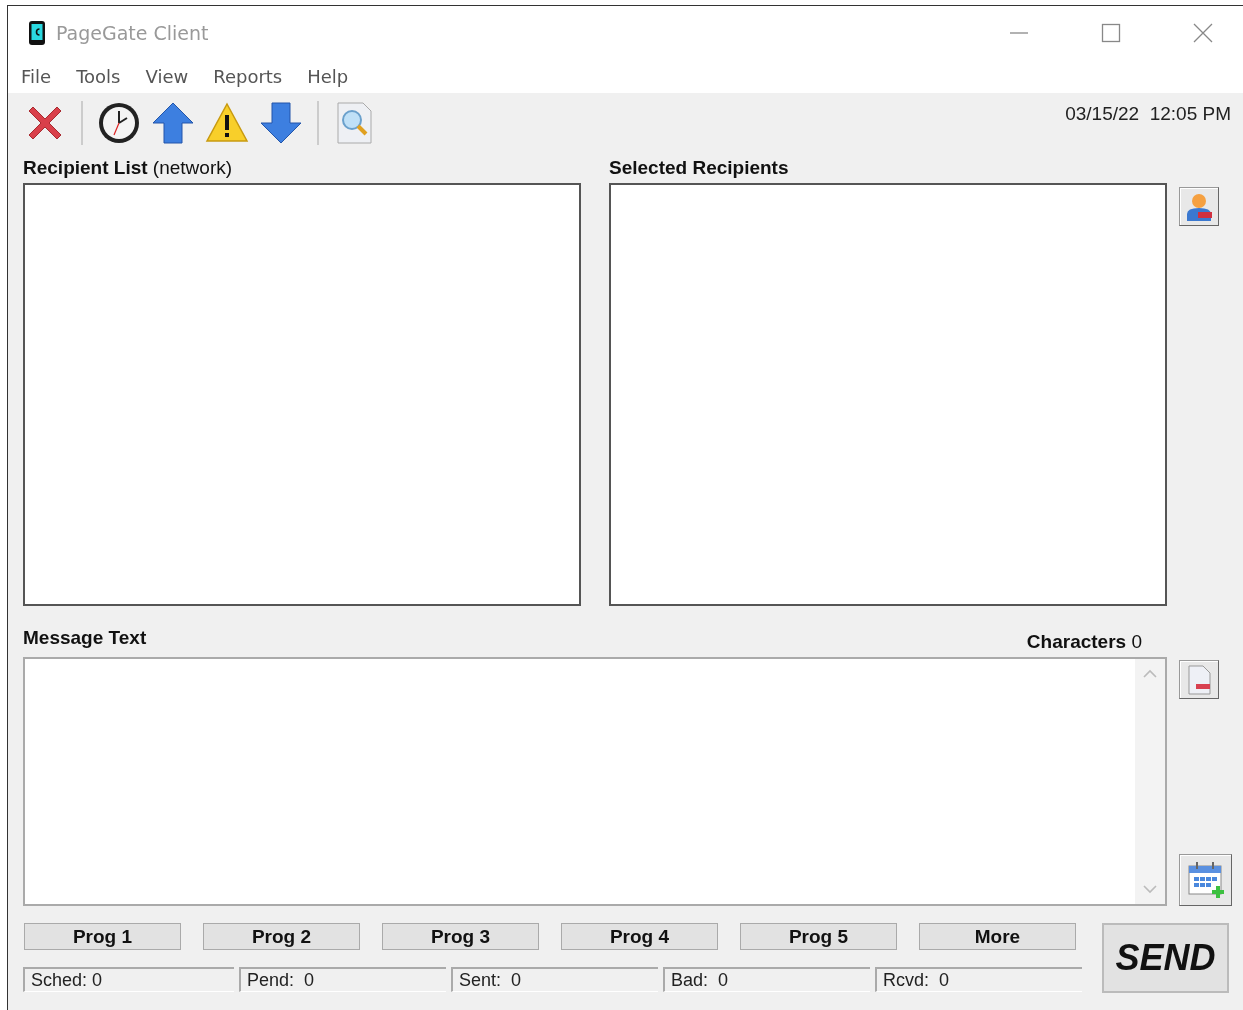 The width and height of the screenshot is (1243, 1010). What do you see at coordinates (460, 936) in the screenshot?
I see `program-button: Prog 3` at bounding box center [460, 936].